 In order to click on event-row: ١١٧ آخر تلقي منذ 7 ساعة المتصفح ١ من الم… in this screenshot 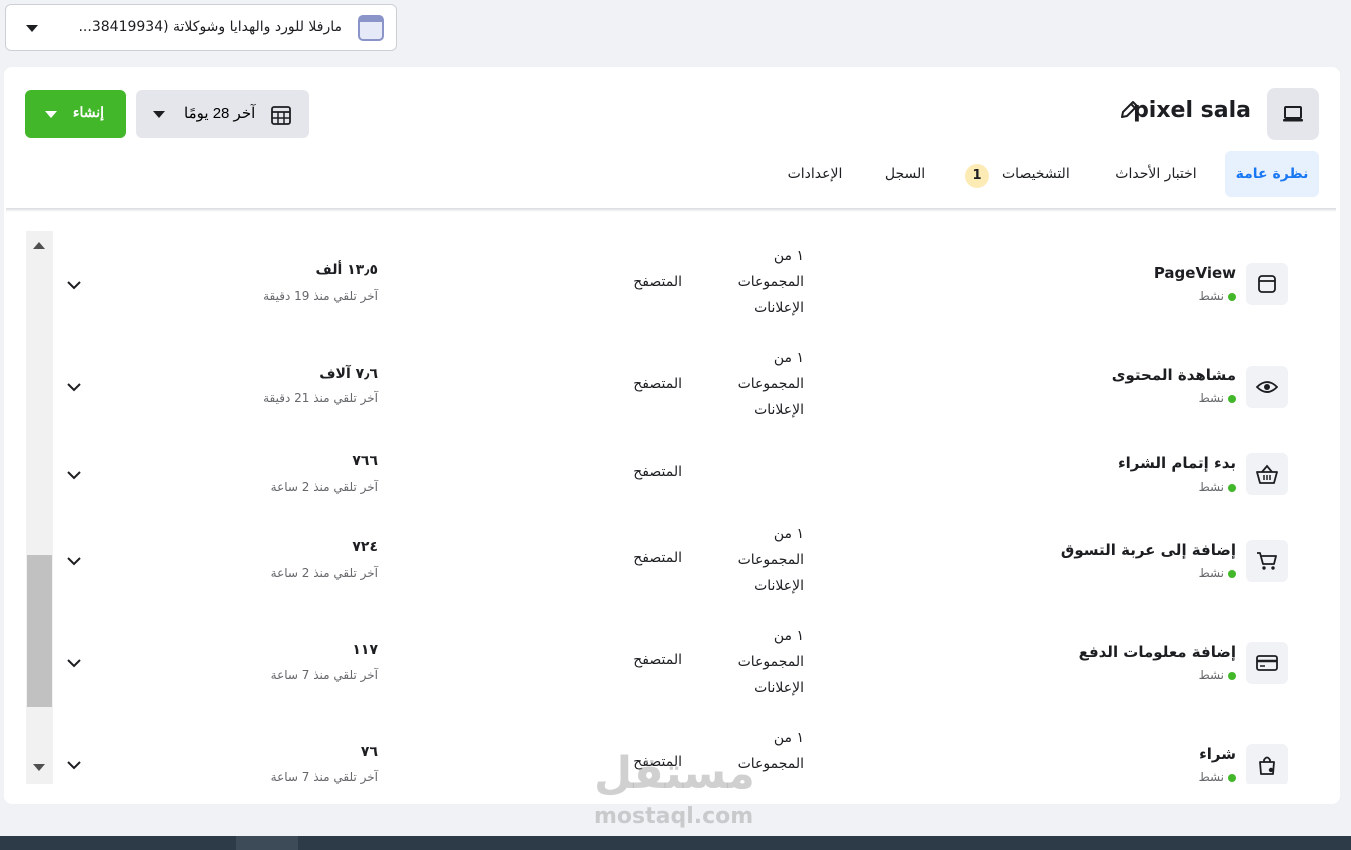, I will do `click(695, 674)`.